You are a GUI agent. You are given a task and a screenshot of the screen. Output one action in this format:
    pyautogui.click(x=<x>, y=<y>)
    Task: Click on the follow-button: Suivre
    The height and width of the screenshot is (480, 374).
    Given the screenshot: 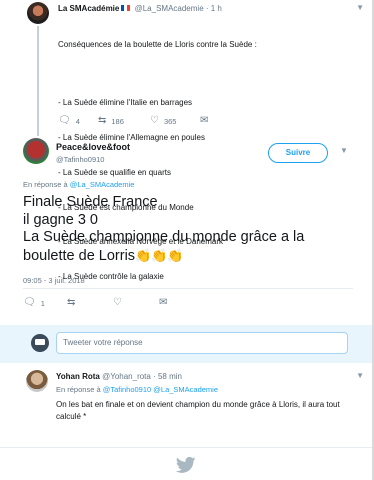 What is the action you would take?
    pyautogui.click(x=298, y=153)
    